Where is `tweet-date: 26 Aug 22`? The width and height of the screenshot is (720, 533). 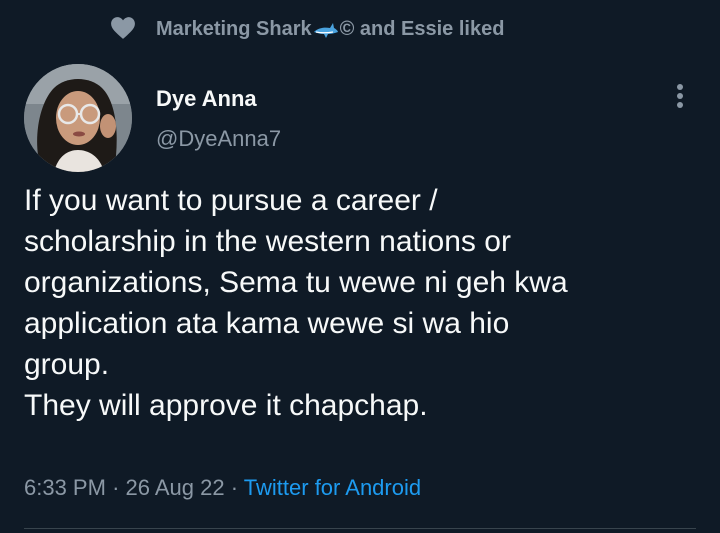 tweet-date: 26 Aug 22 is located at coordinates (175, 487).